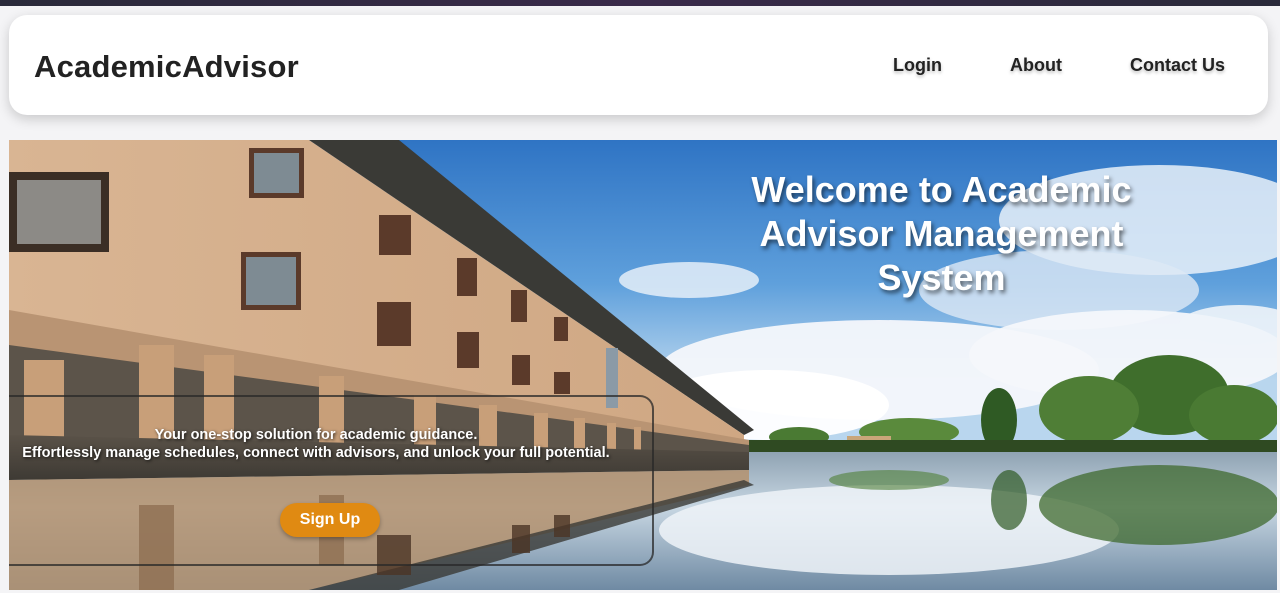 This screenshot has width=1280, height=593. What do you see at coordinates (640, 3) in the screenshot?
I see `browser-top-strip` at bounding box center [640, 3].